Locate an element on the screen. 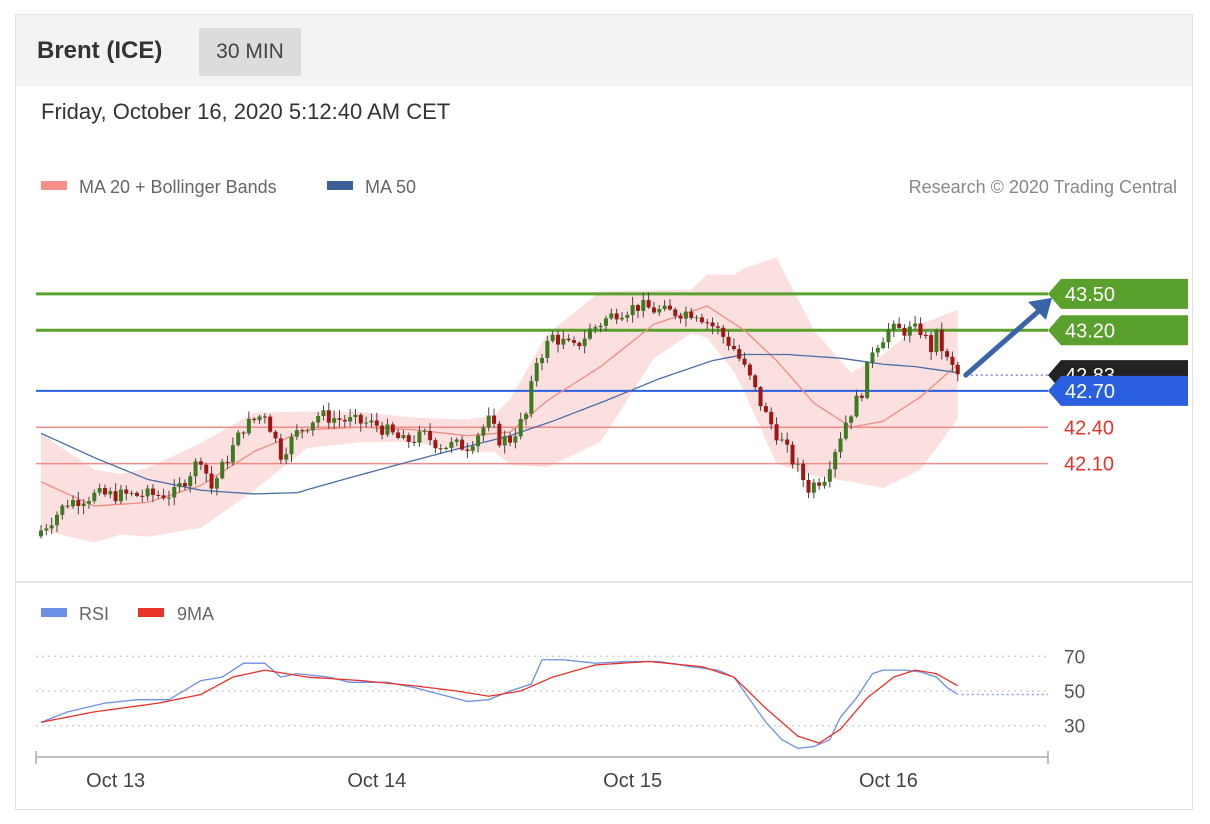  legend-ma50-swatch is located at coordinates (340, 185).